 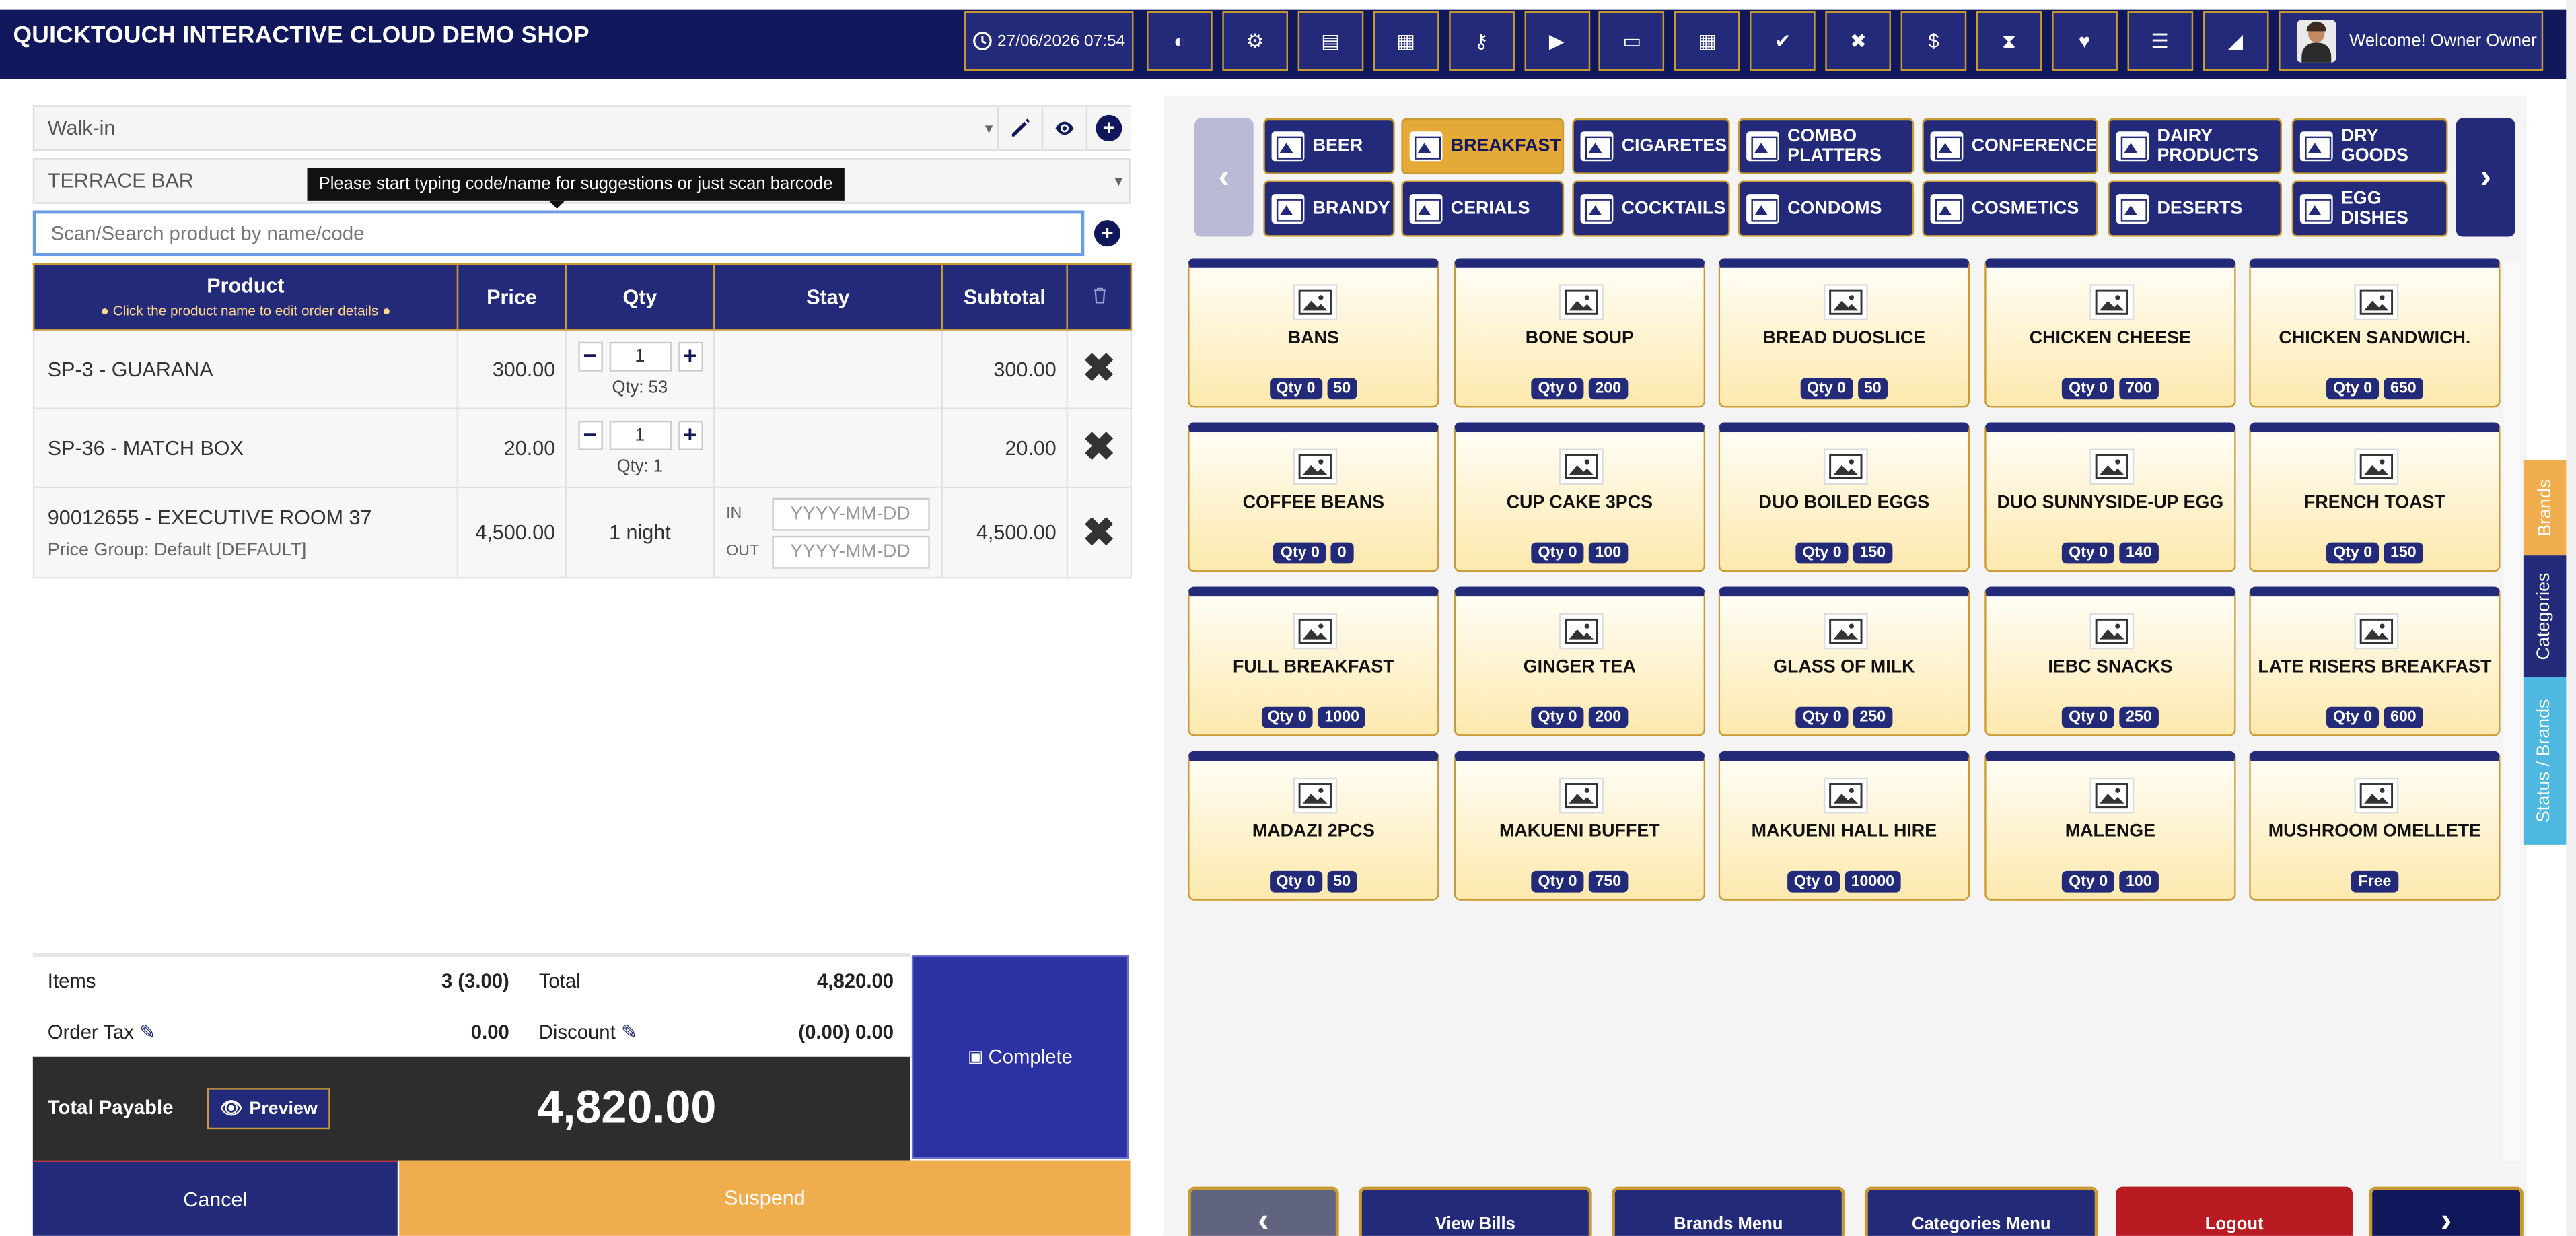 I want to click on eraser-toolbar-button: ◢, so click(x=2235, y=41).